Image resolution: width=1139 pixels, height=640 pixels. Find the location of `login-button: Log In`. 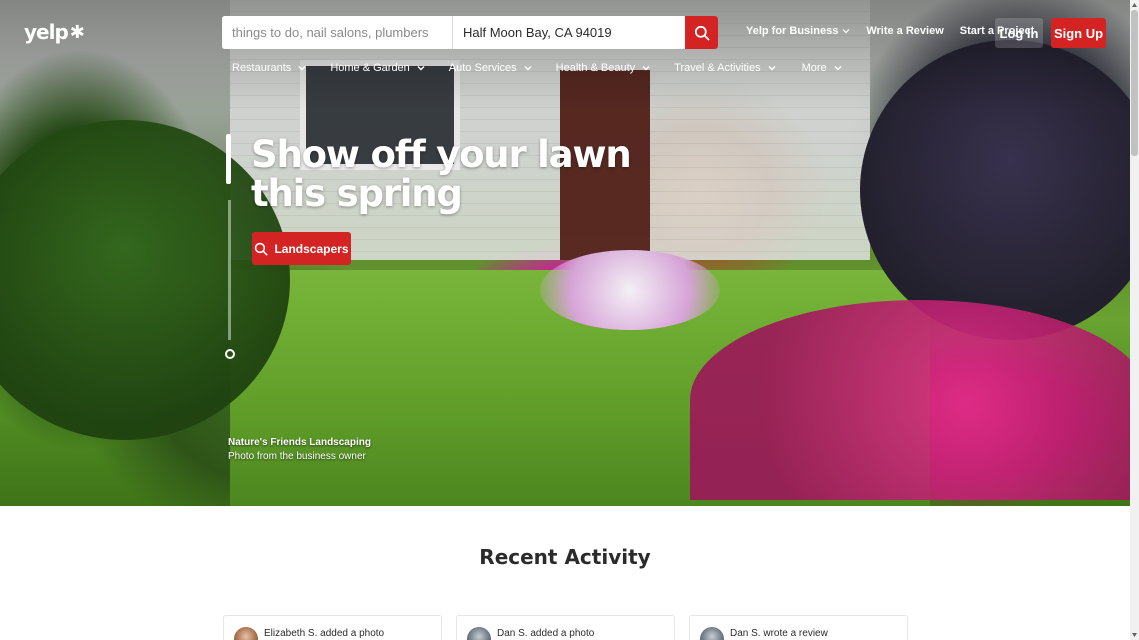

login-button: Log In is located at coordinates (1019, 33).